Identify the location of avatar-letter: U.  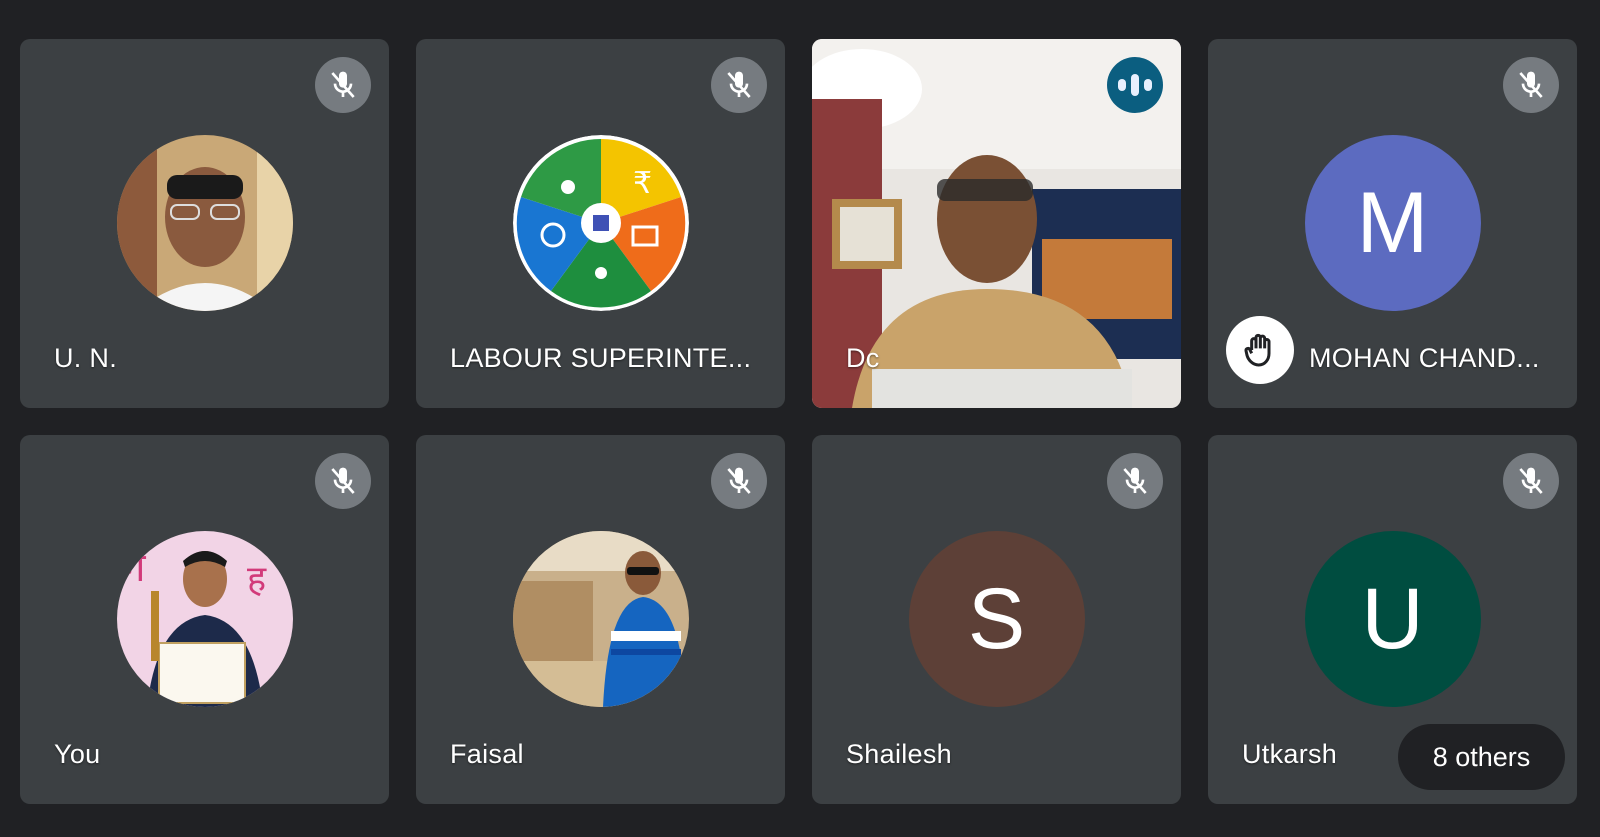
(1392, 619).